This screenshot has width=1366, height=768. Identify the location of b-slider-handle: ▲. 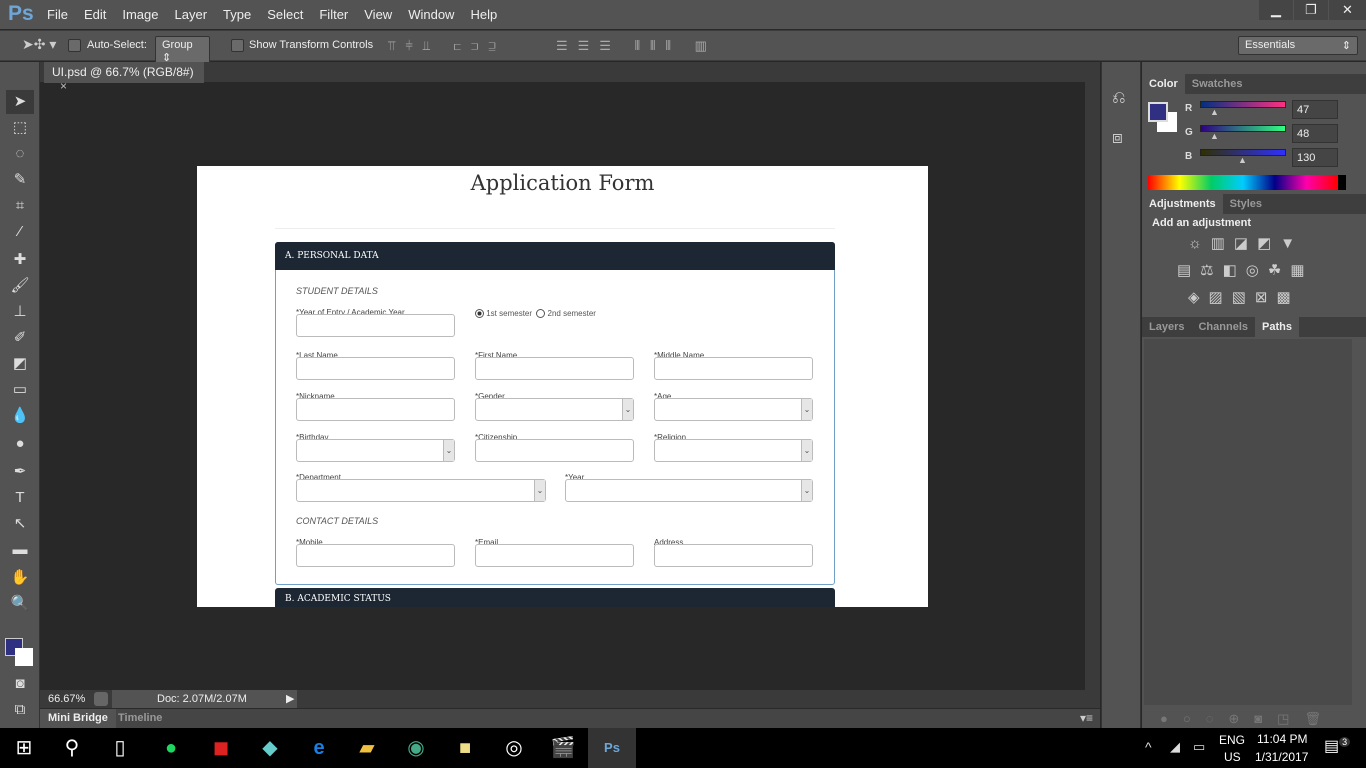
(1242, 160).